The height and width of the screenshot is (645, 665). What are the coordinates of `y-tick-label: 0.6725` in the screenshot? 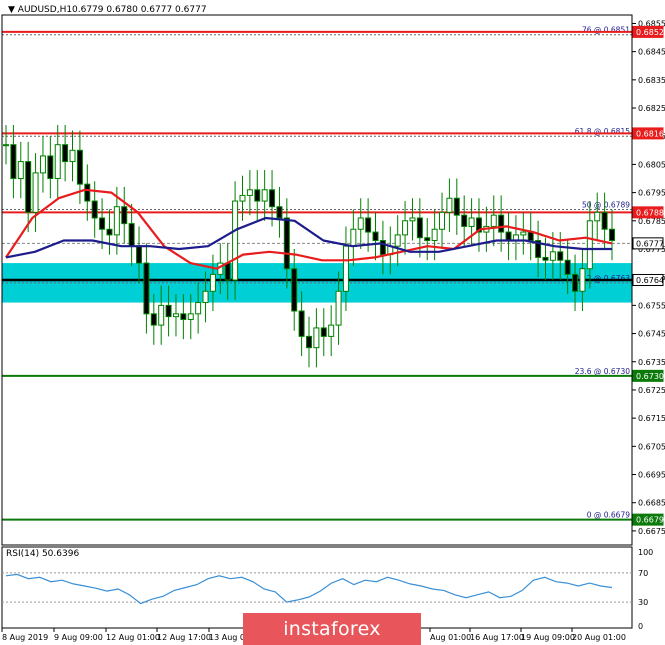 It's located at (651, 390).